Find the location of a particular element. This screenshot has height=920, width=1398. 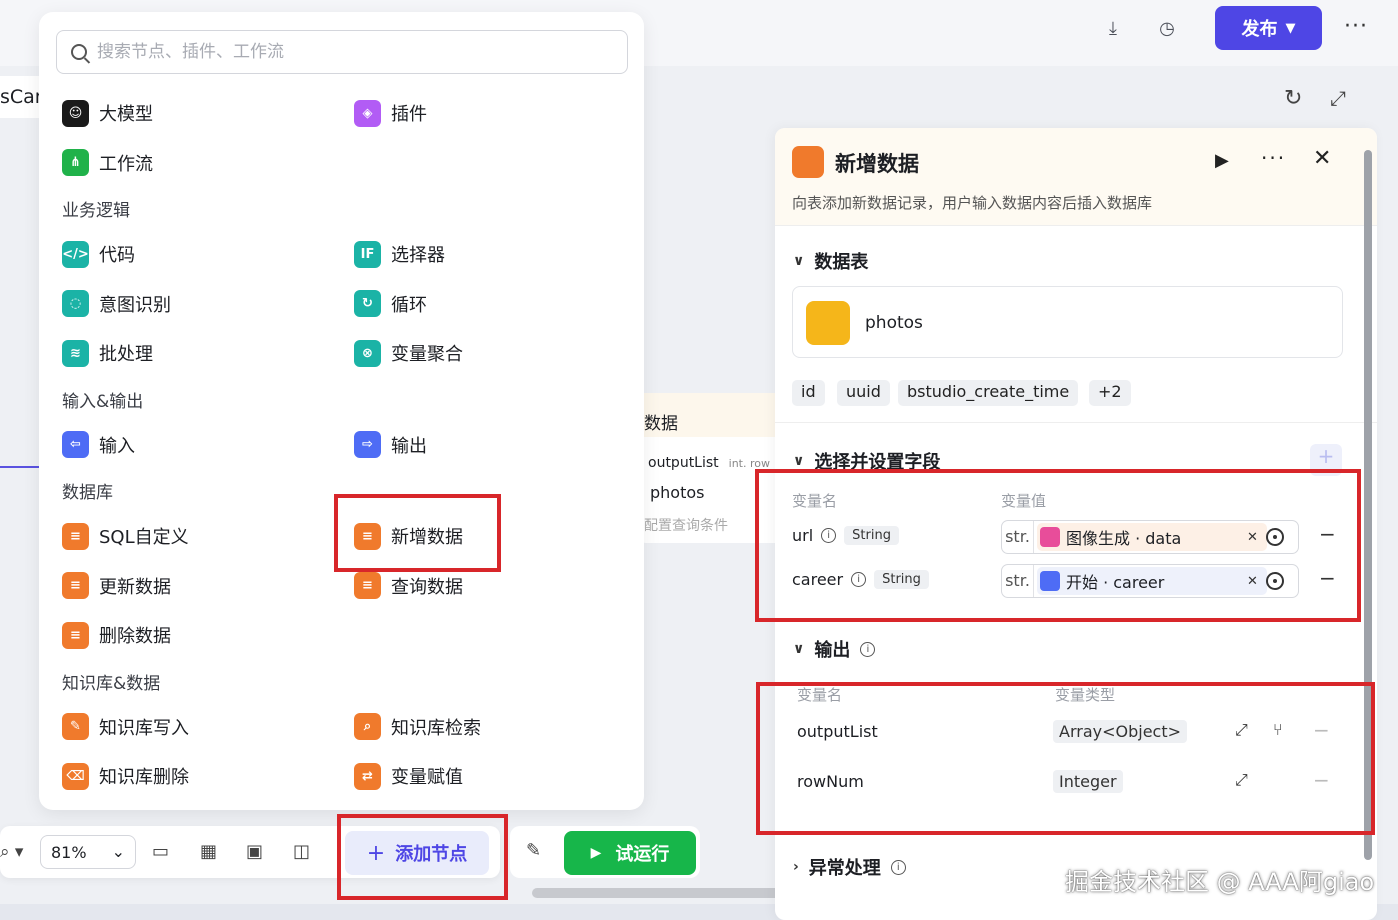

test-run-button: ▶ 试运行 is located at coordinates (630, 853).